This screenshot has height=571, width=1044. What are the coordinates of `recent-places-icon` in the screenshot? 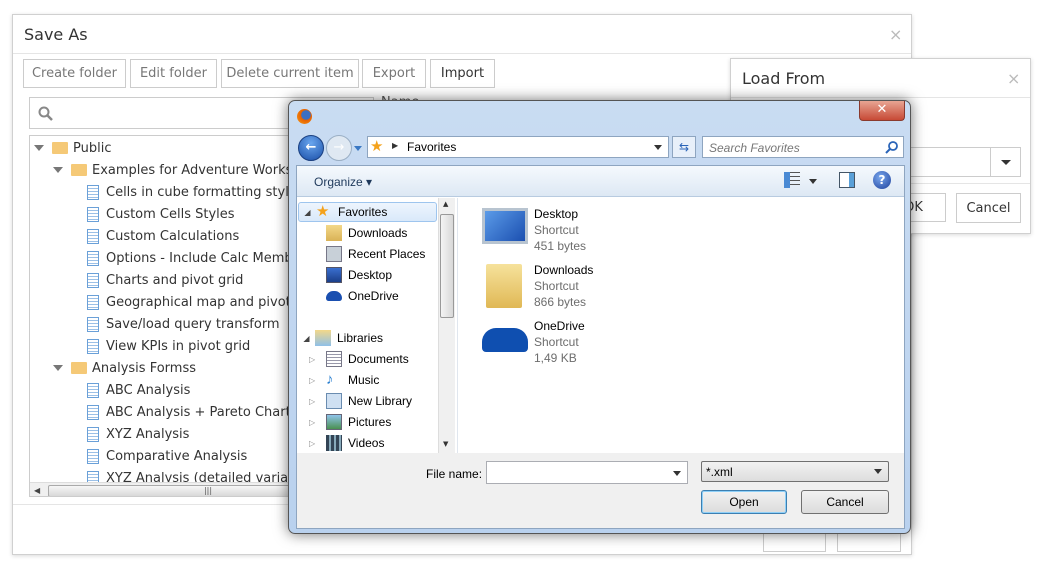 It's located at (334, 254).